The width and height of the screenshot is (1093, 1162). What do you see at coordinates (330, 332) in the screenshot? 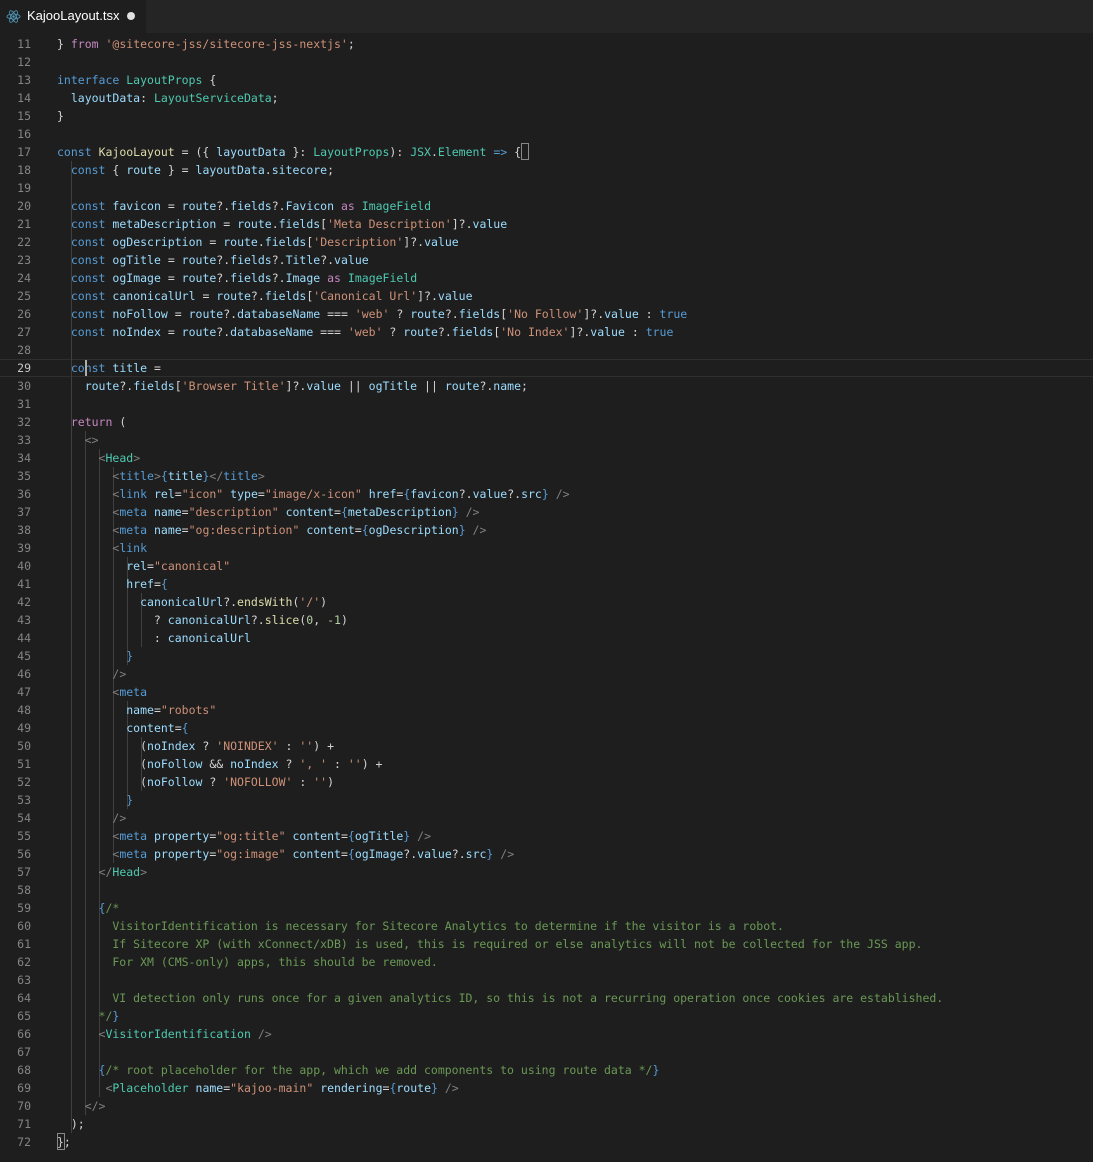
I see `code-token: ===` at bounding box center [330, 332].